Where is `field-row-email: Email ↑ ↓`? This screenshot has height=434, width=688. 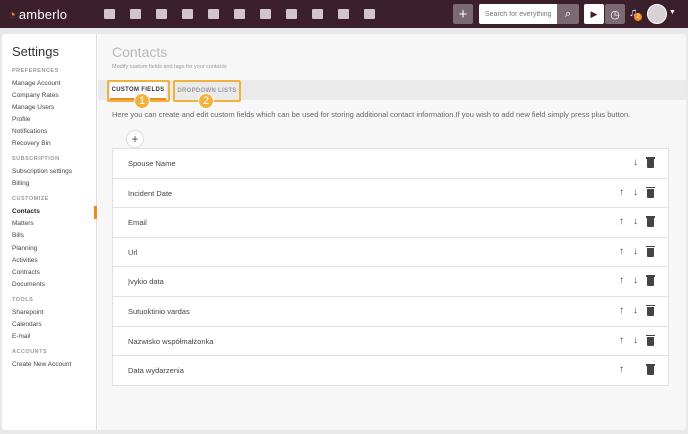
field-row-email: Email ↑ ↓ is located at coordinates (390, 223).